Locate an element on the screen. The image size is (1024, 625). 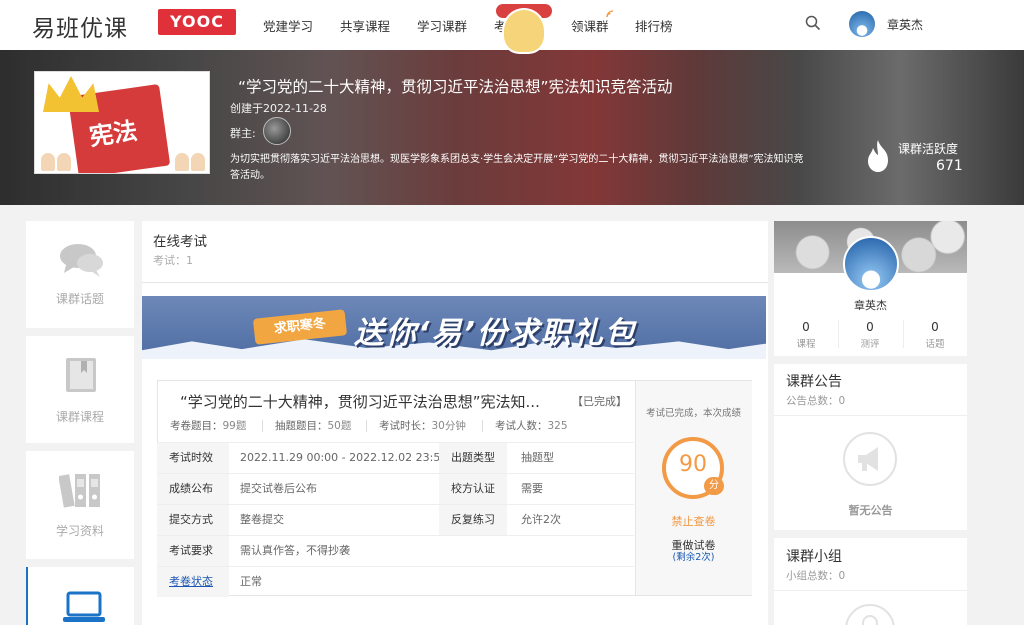
group-count: 小组总数：0 is located at coordinates (816, 576).